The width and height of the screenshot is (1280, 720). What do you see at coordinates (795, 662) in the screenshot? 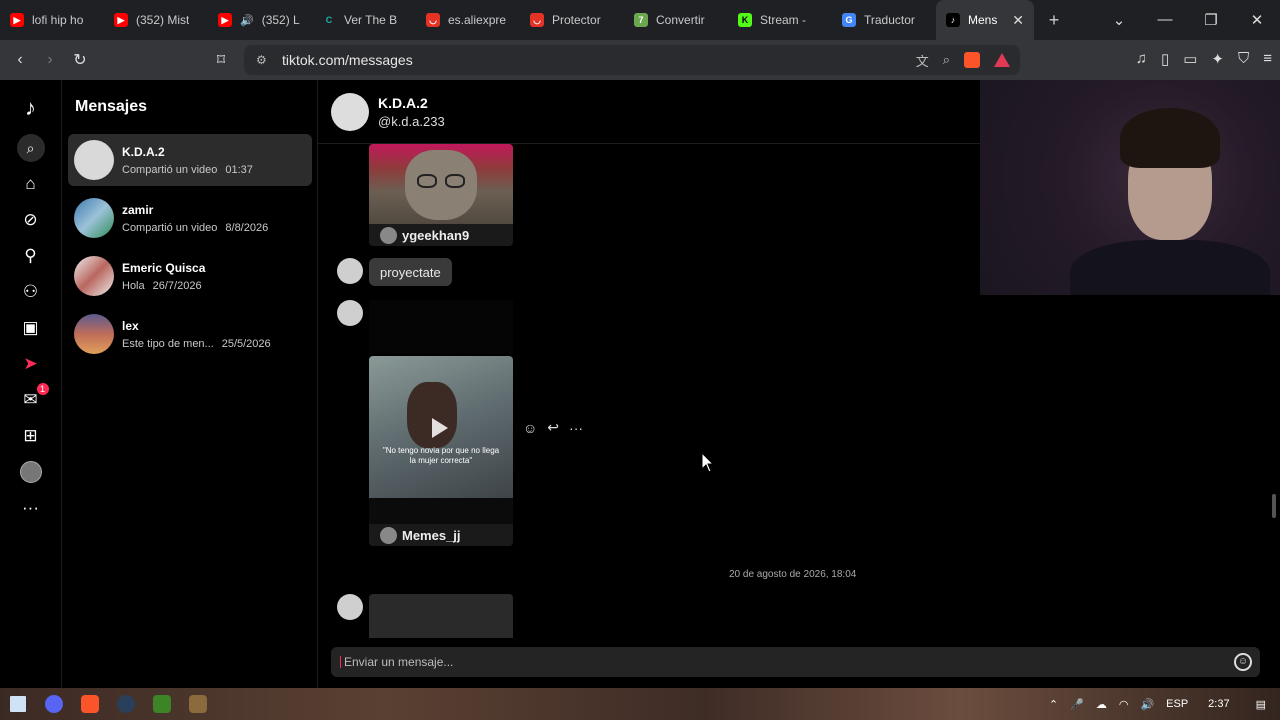
I see `message-input: Enviar un mensaje... ☺` at bounding box center [795, 662].